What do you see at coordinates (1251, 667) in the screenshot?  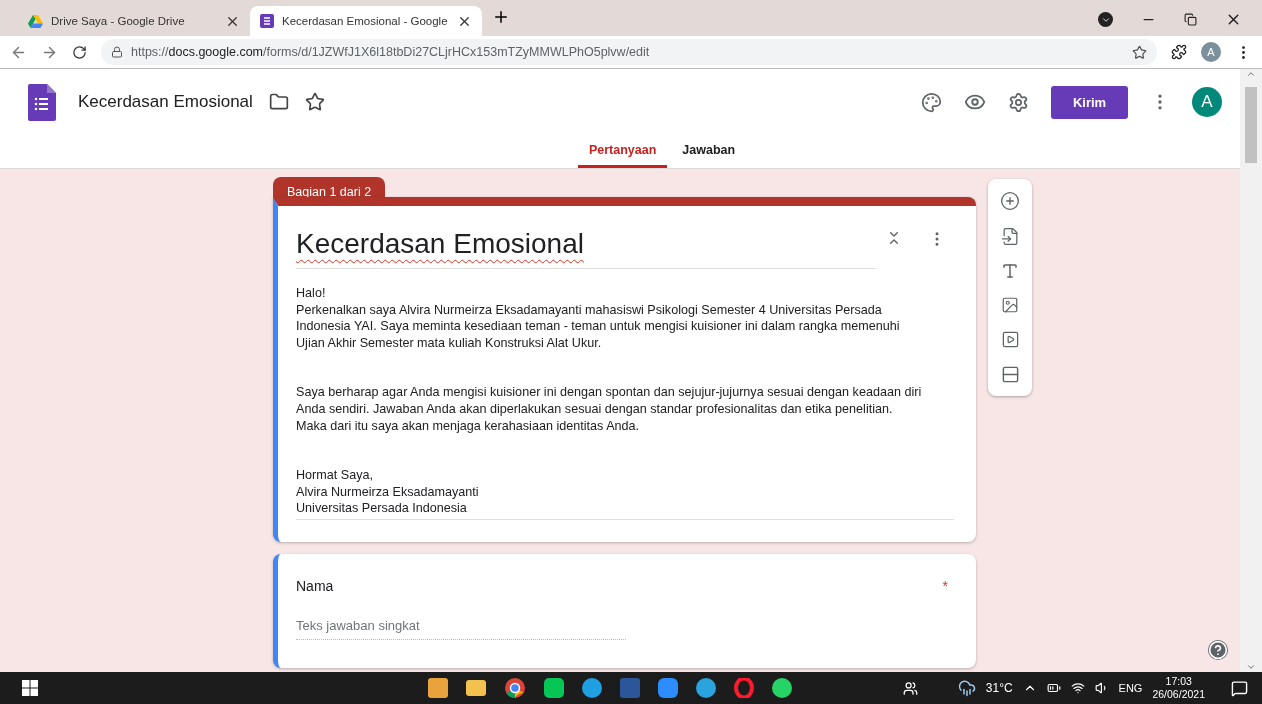 I see `scroll-down-icon` at bounding box center [1251, 667].